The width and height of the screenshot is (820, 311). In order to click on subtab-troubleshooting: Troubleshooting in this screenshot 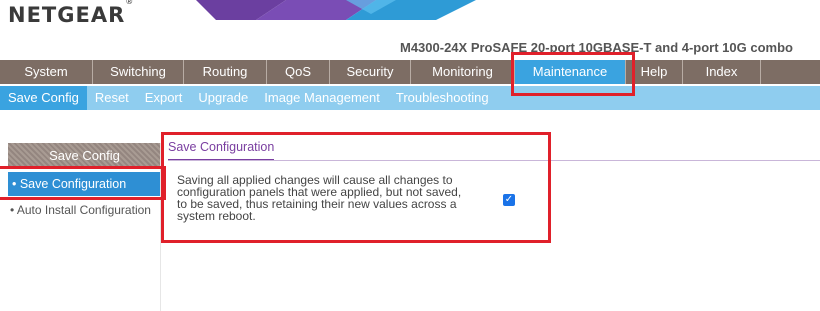, I will do `click(442, 98)`.